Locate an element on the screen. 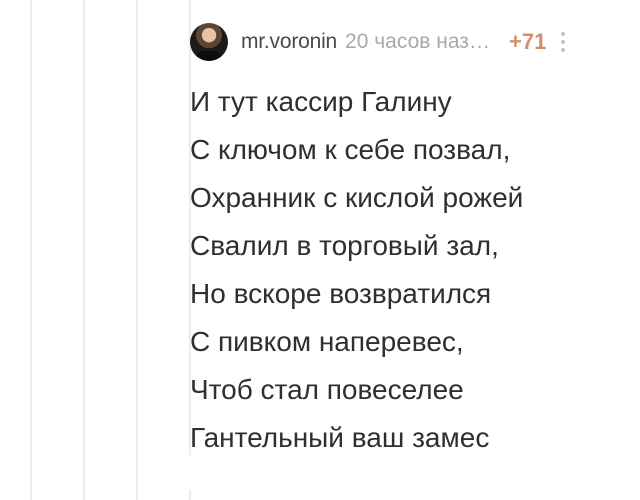  comment-timestamp: 20 часов назад is located at coordinates (418, 42).